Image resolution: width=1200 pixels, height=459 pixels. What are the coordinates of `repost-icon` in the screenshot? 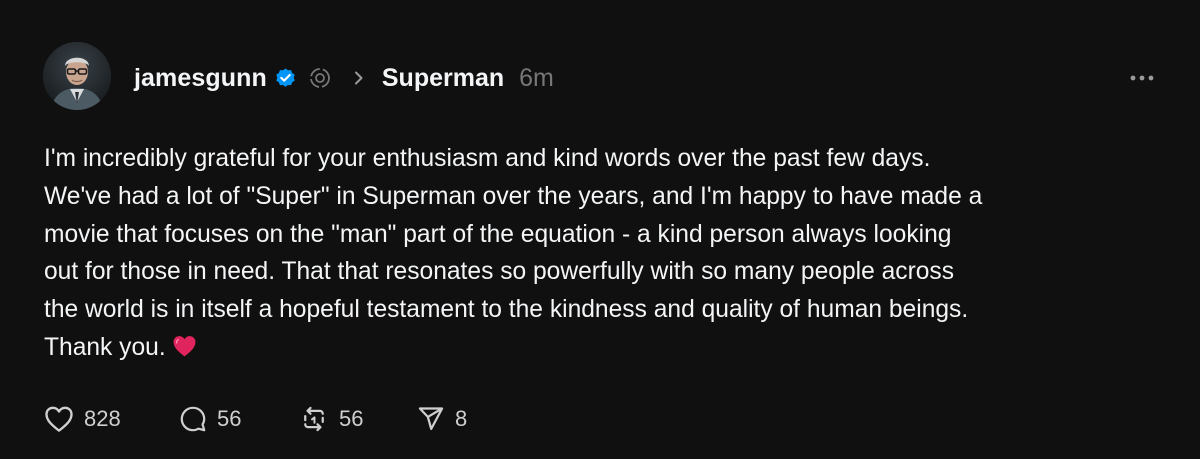 It's located at (314, 419).